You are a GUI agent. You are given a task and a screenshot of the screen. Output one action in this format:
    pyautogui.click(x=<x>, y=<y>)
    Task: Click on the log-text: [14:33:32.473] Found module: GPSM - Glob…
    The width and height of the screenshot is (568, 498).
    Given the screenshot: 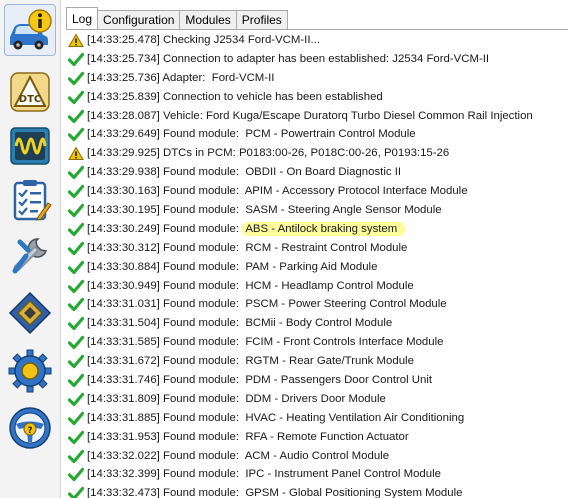 What is the action you would take?
    pyautogui.click(x=275, y=492)
    